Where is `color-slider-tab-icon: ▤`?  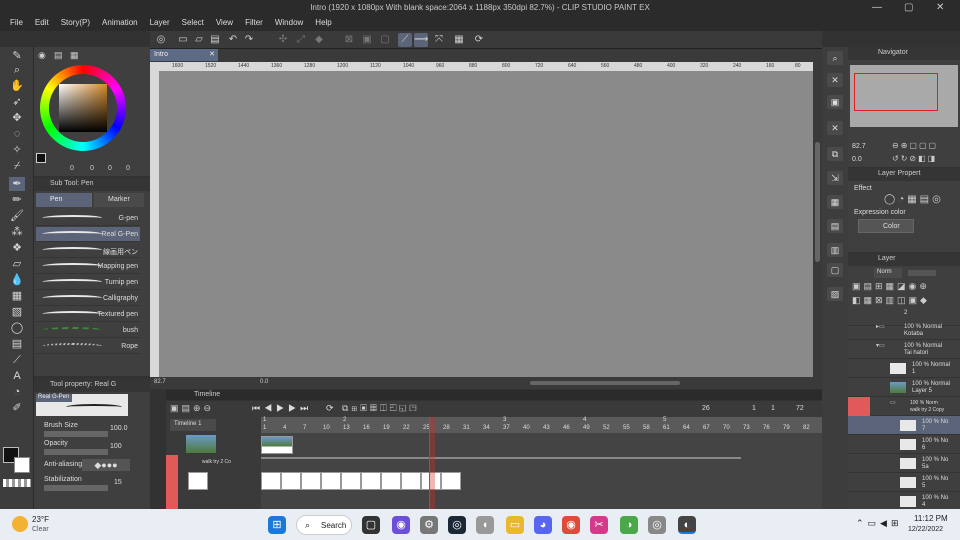
color-slider-tab-icon: ▤ is located at coordinates (58, 55).